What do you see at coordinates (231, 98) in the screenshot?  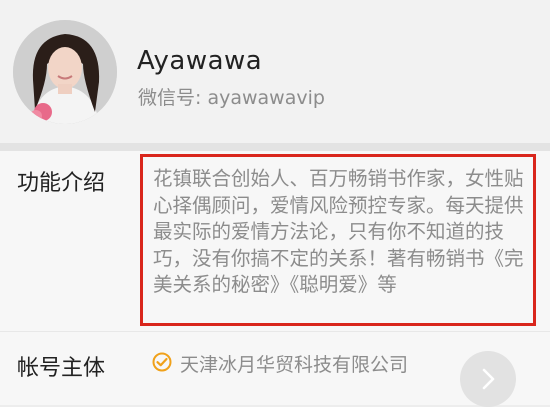 I see `wechat-id: 微信号: ayawawavip` at bounding box center [231, 98].